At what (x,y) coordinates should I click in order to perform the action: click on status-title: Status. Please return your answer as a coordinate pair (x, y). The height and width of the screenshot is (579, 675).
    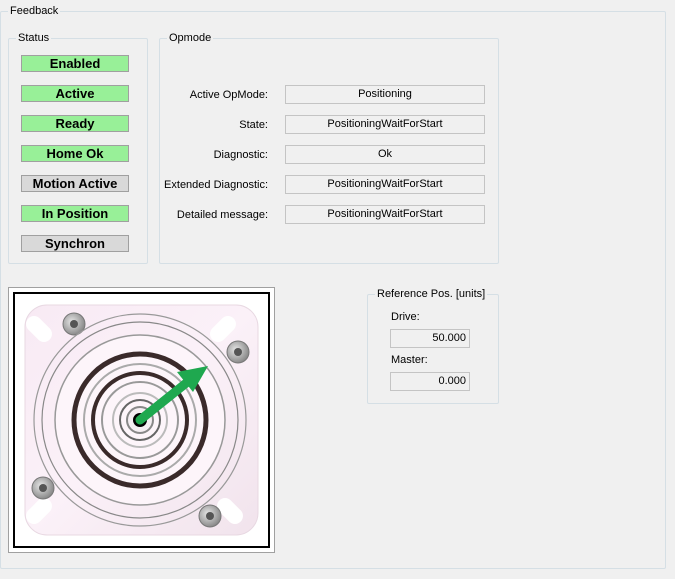
    Looking at the image, I should click on (34, 38).